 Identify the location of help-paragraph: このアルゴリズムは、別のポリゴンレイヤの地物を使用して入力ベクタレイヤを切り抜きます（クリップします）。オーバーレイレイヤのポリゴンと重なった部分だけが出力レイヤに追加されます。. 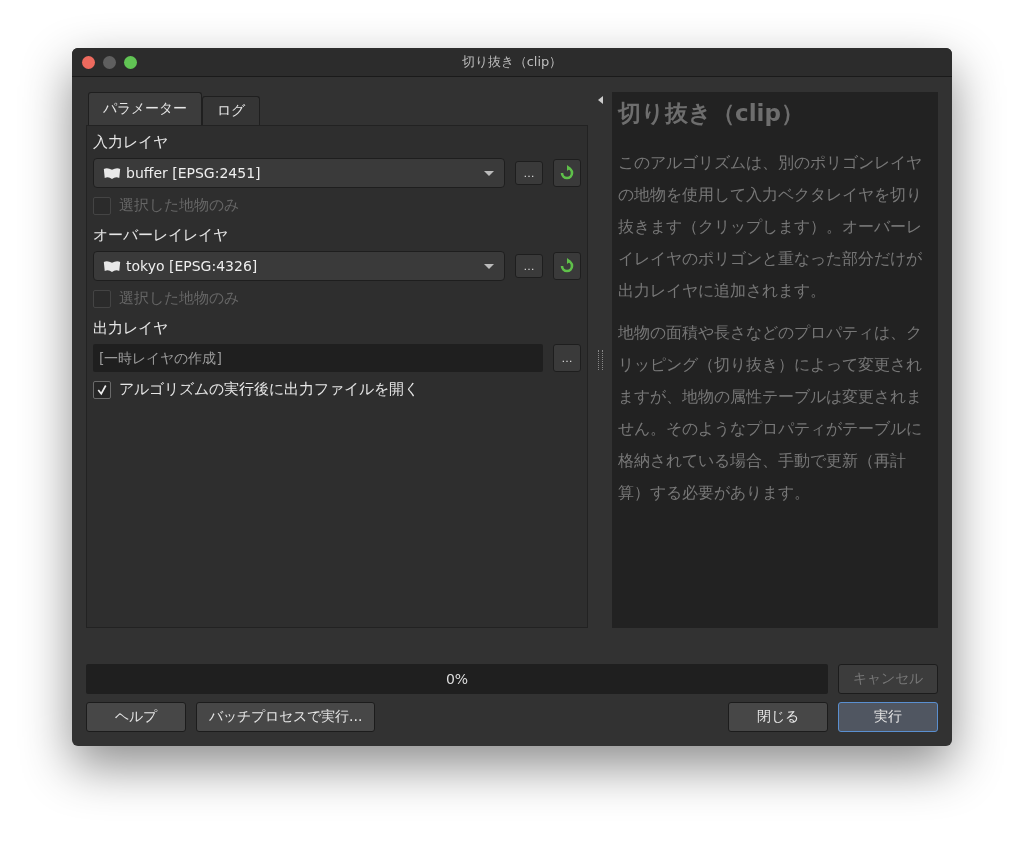
(770, 227).